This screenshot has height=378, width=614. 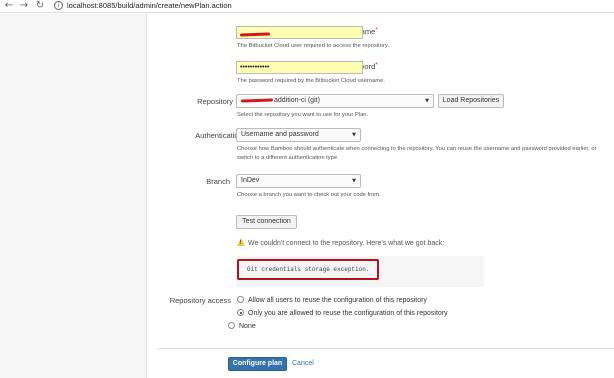 What do you see at coordinates (266, 222) in the screenshot?
I see `test-connection-button: Test connection` at bounding box center [266, 222].